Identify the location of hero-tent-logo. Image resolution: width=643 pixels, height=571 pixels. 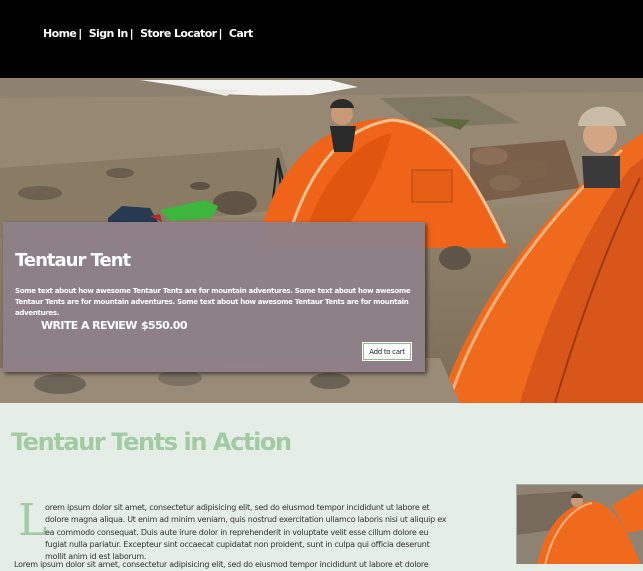
(432, 186).